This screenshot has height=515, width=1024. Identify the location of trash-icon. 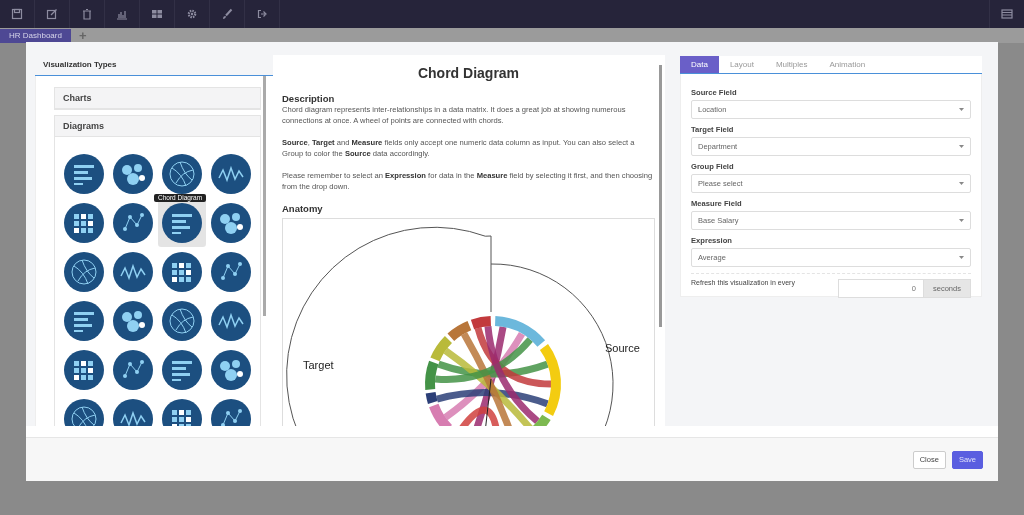
(87, 14).